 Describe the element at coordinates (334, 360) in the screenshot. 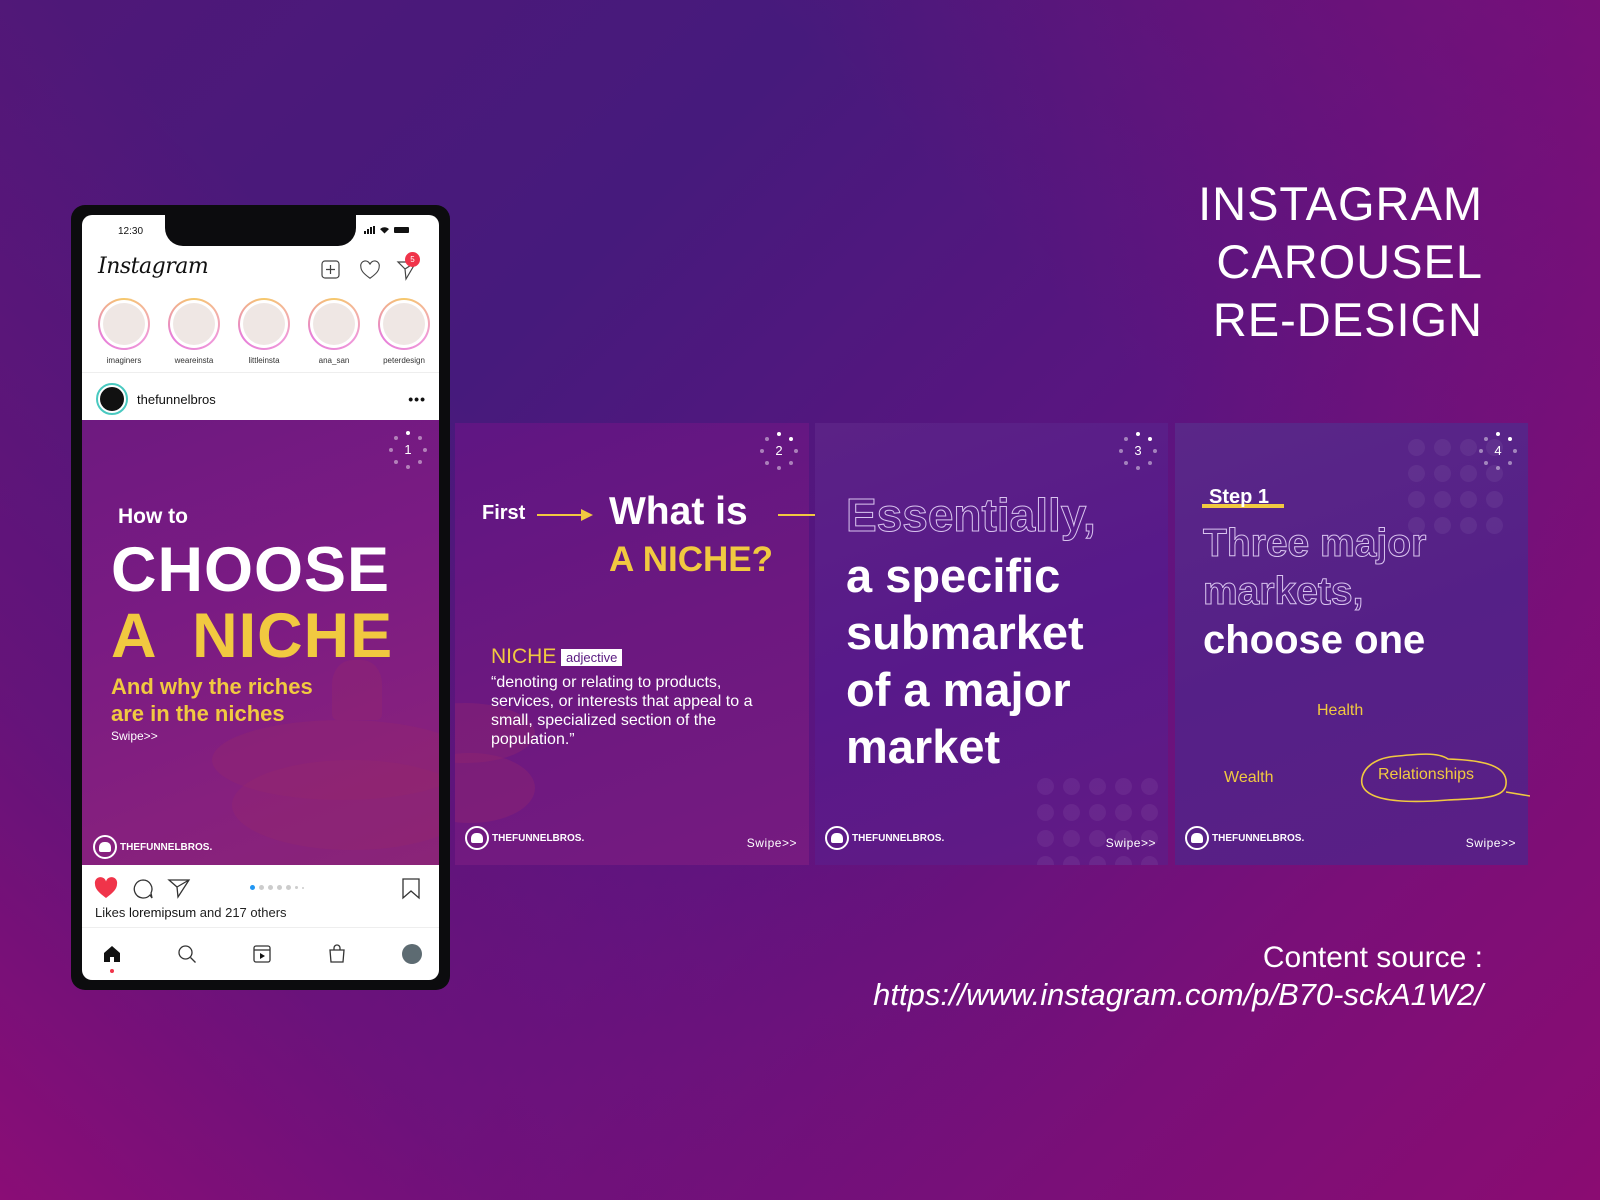

I see `story-name: ana_san` at that location.